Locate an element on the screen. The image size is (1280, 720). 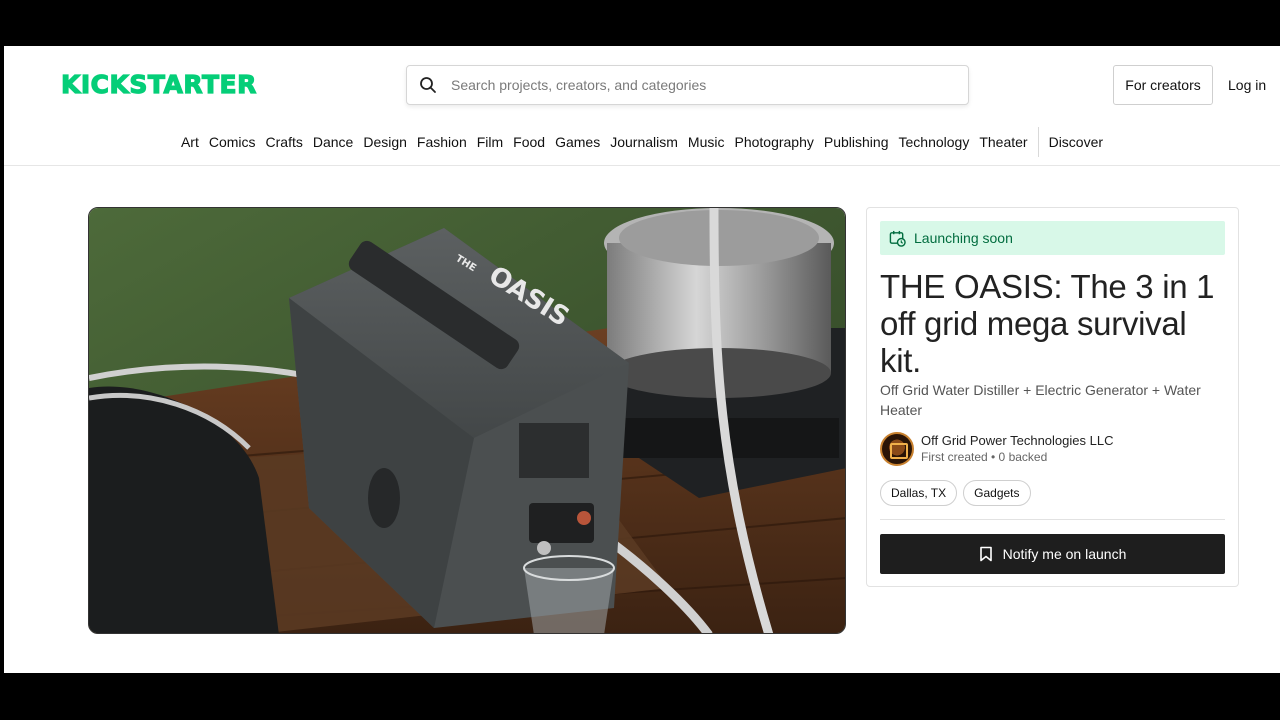
category-food: Food is located at coordinates (529, 142).